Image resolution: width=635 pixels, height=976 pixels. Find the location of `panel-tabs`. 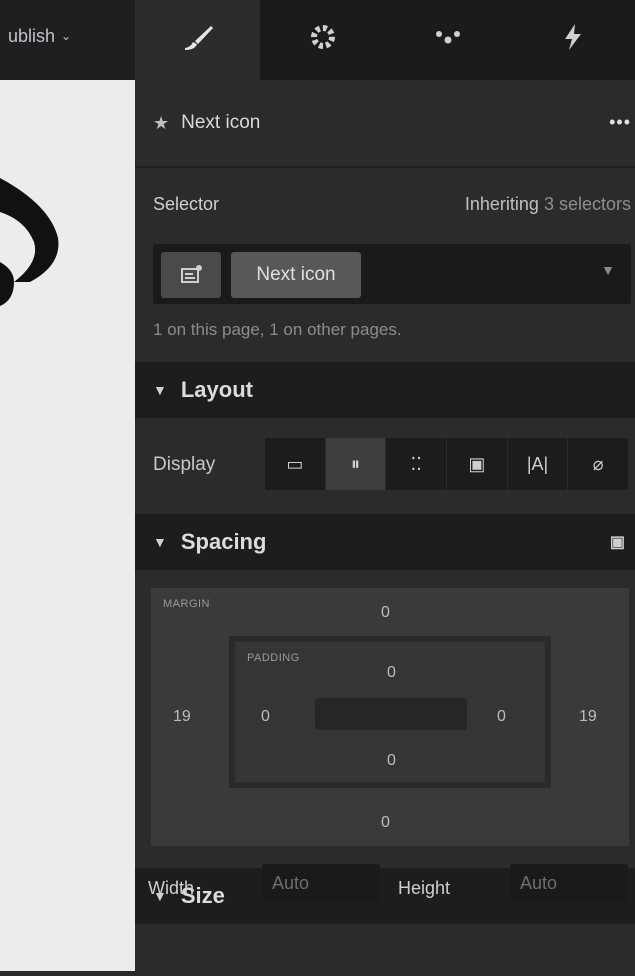

panel-tabs is located at coordinates (385, 40).